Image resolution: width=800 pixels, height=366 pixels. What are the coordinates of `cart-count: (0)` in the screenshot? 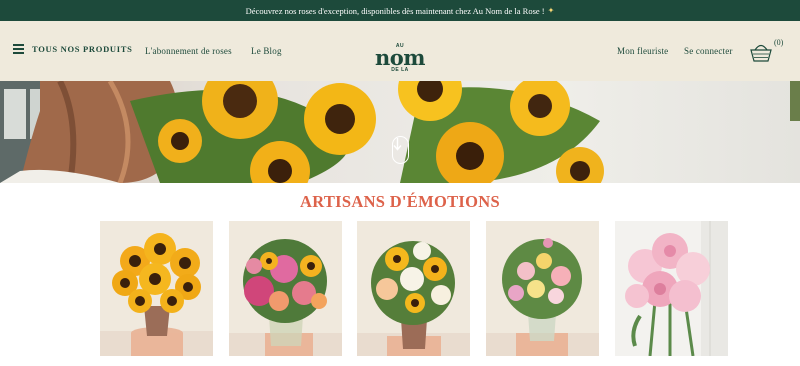 It's located at (779, 42).